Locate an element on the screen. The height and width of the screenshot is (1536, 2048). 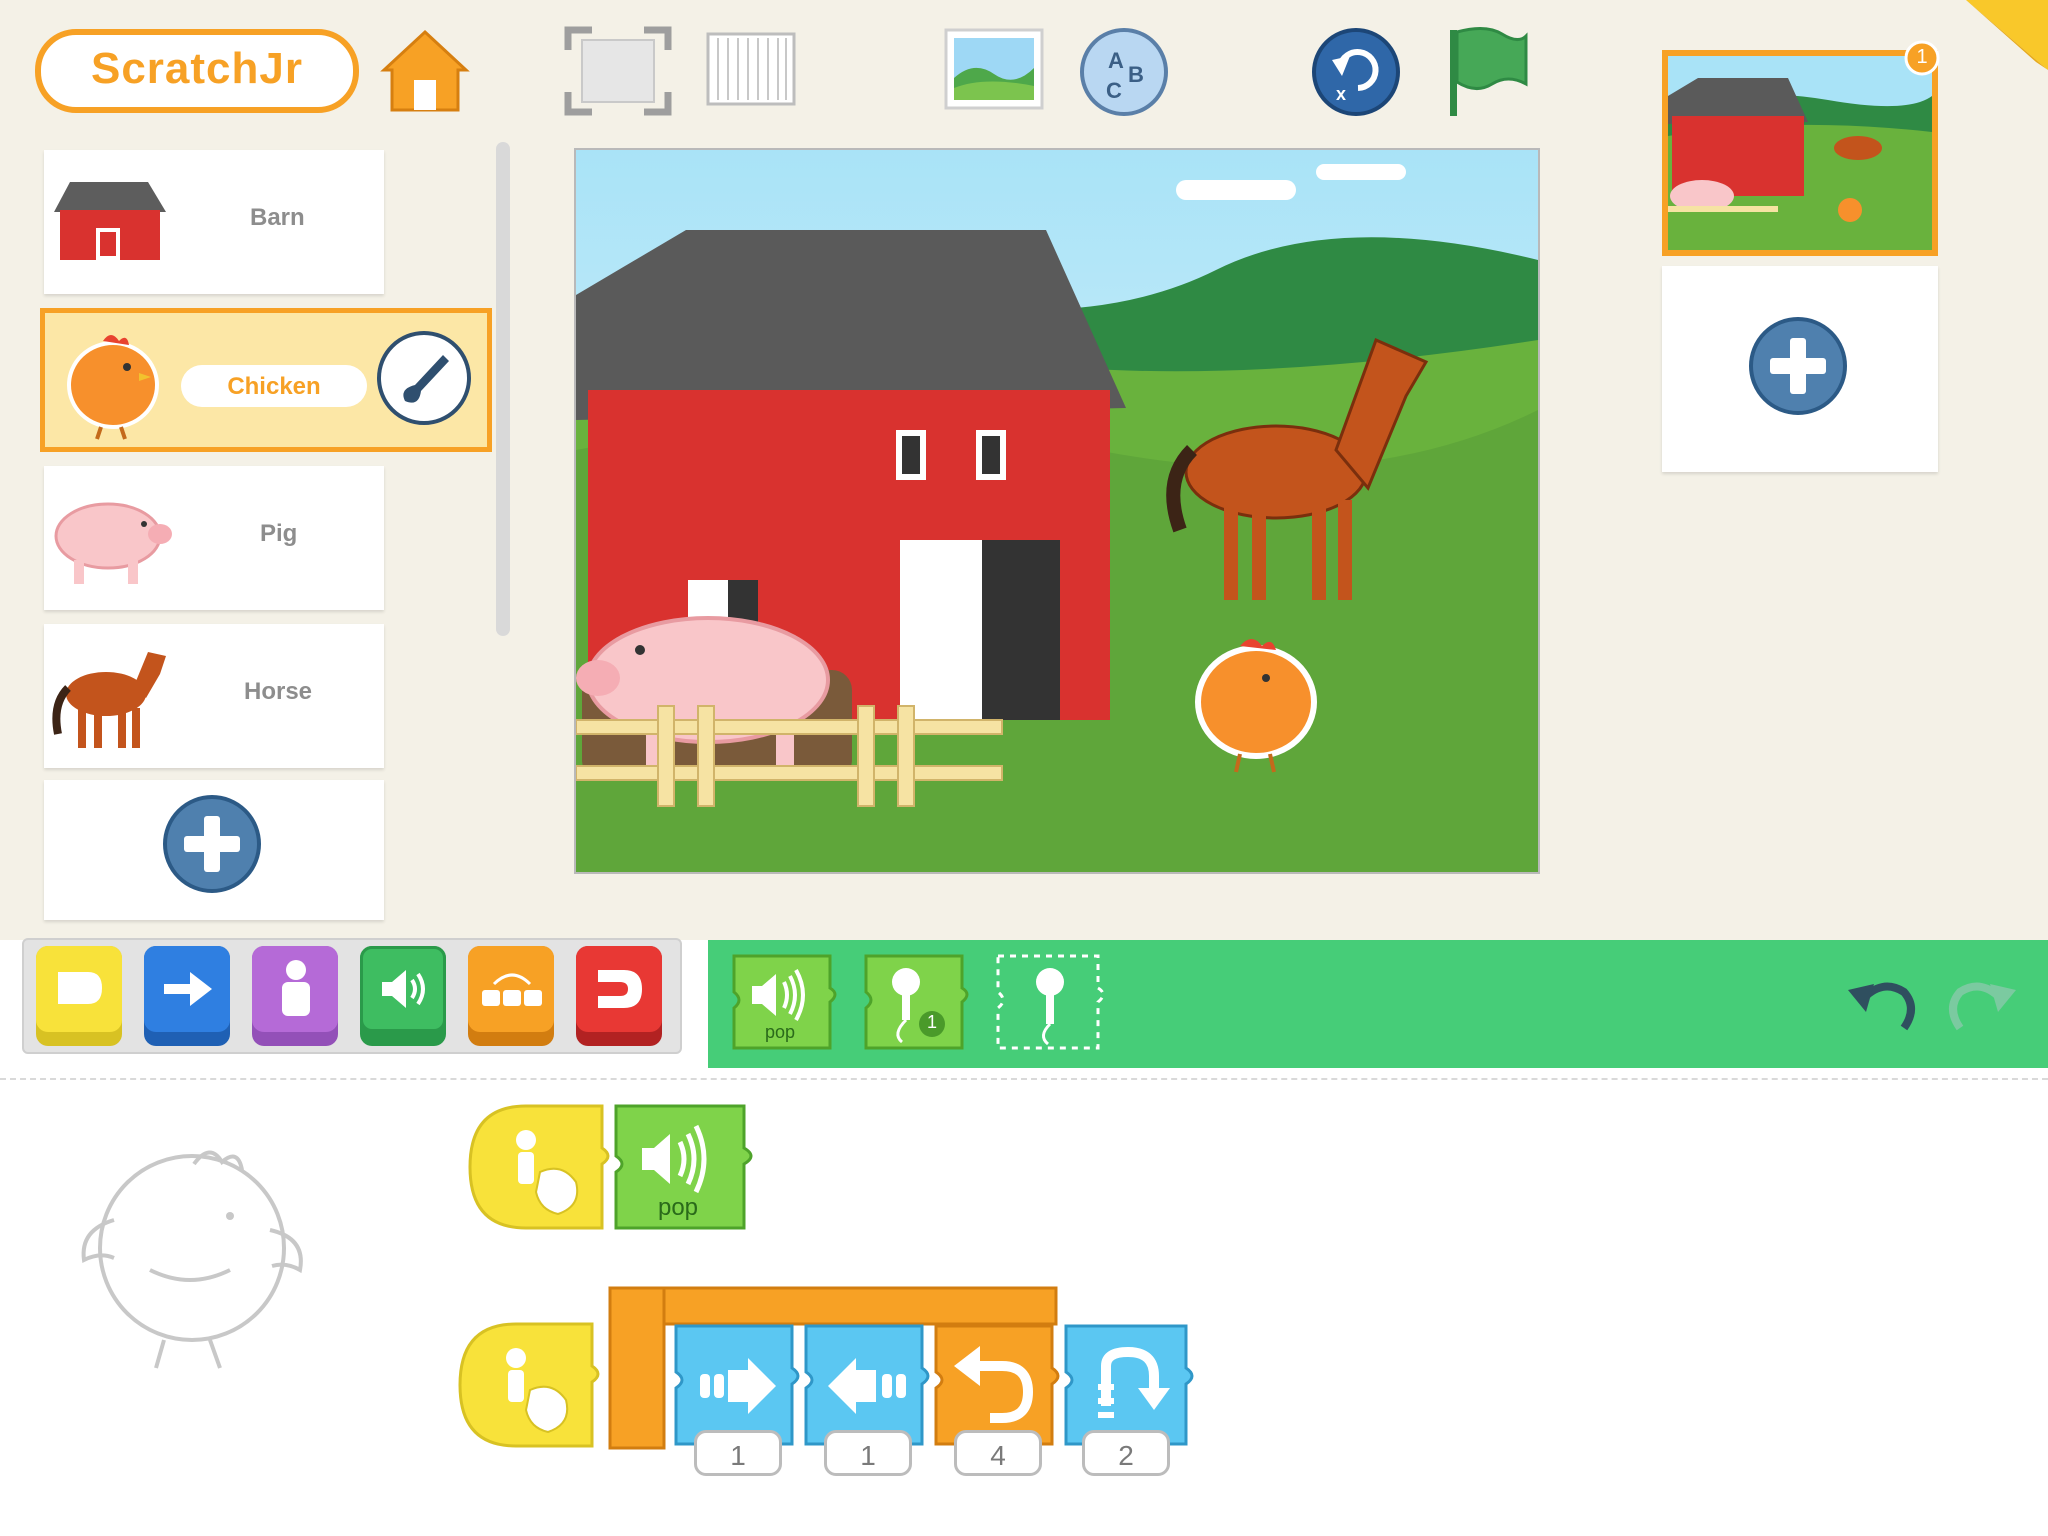
add-sprite-card is located at coordinates (214, 850).